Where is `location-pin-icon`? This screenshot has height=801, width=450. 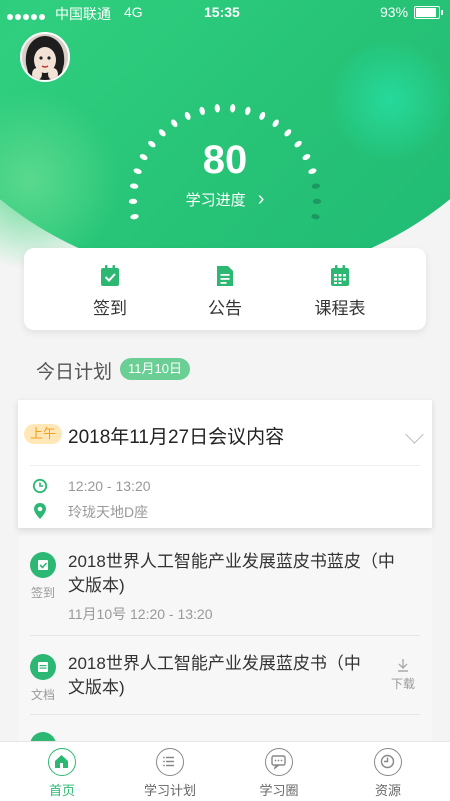 location-pin-icon is located at coordinates (40, 511).